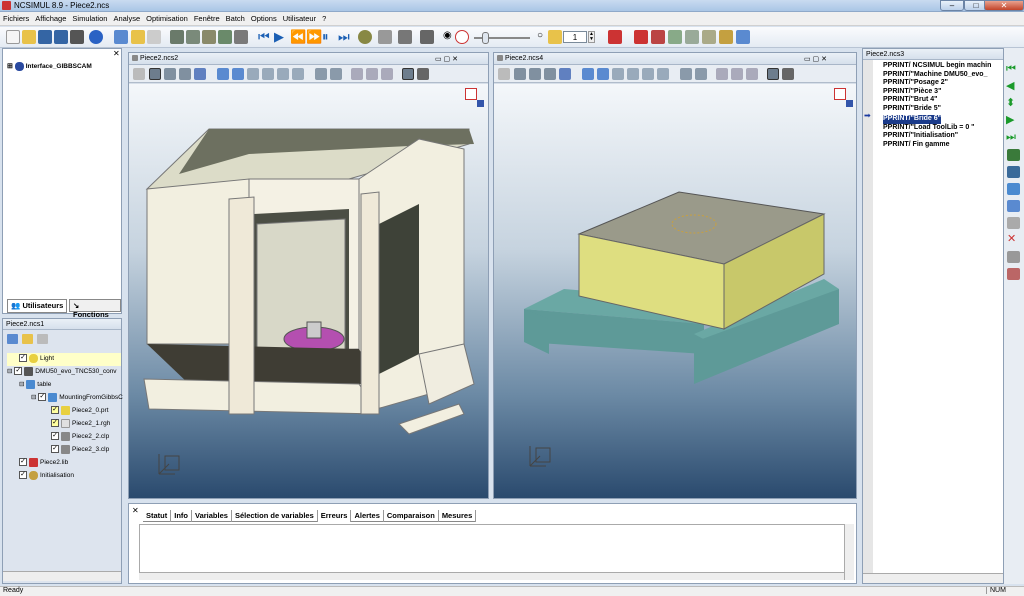 This screenshot has width=1024, height=596. I want to click on step-input: 1, so click(575, 37).